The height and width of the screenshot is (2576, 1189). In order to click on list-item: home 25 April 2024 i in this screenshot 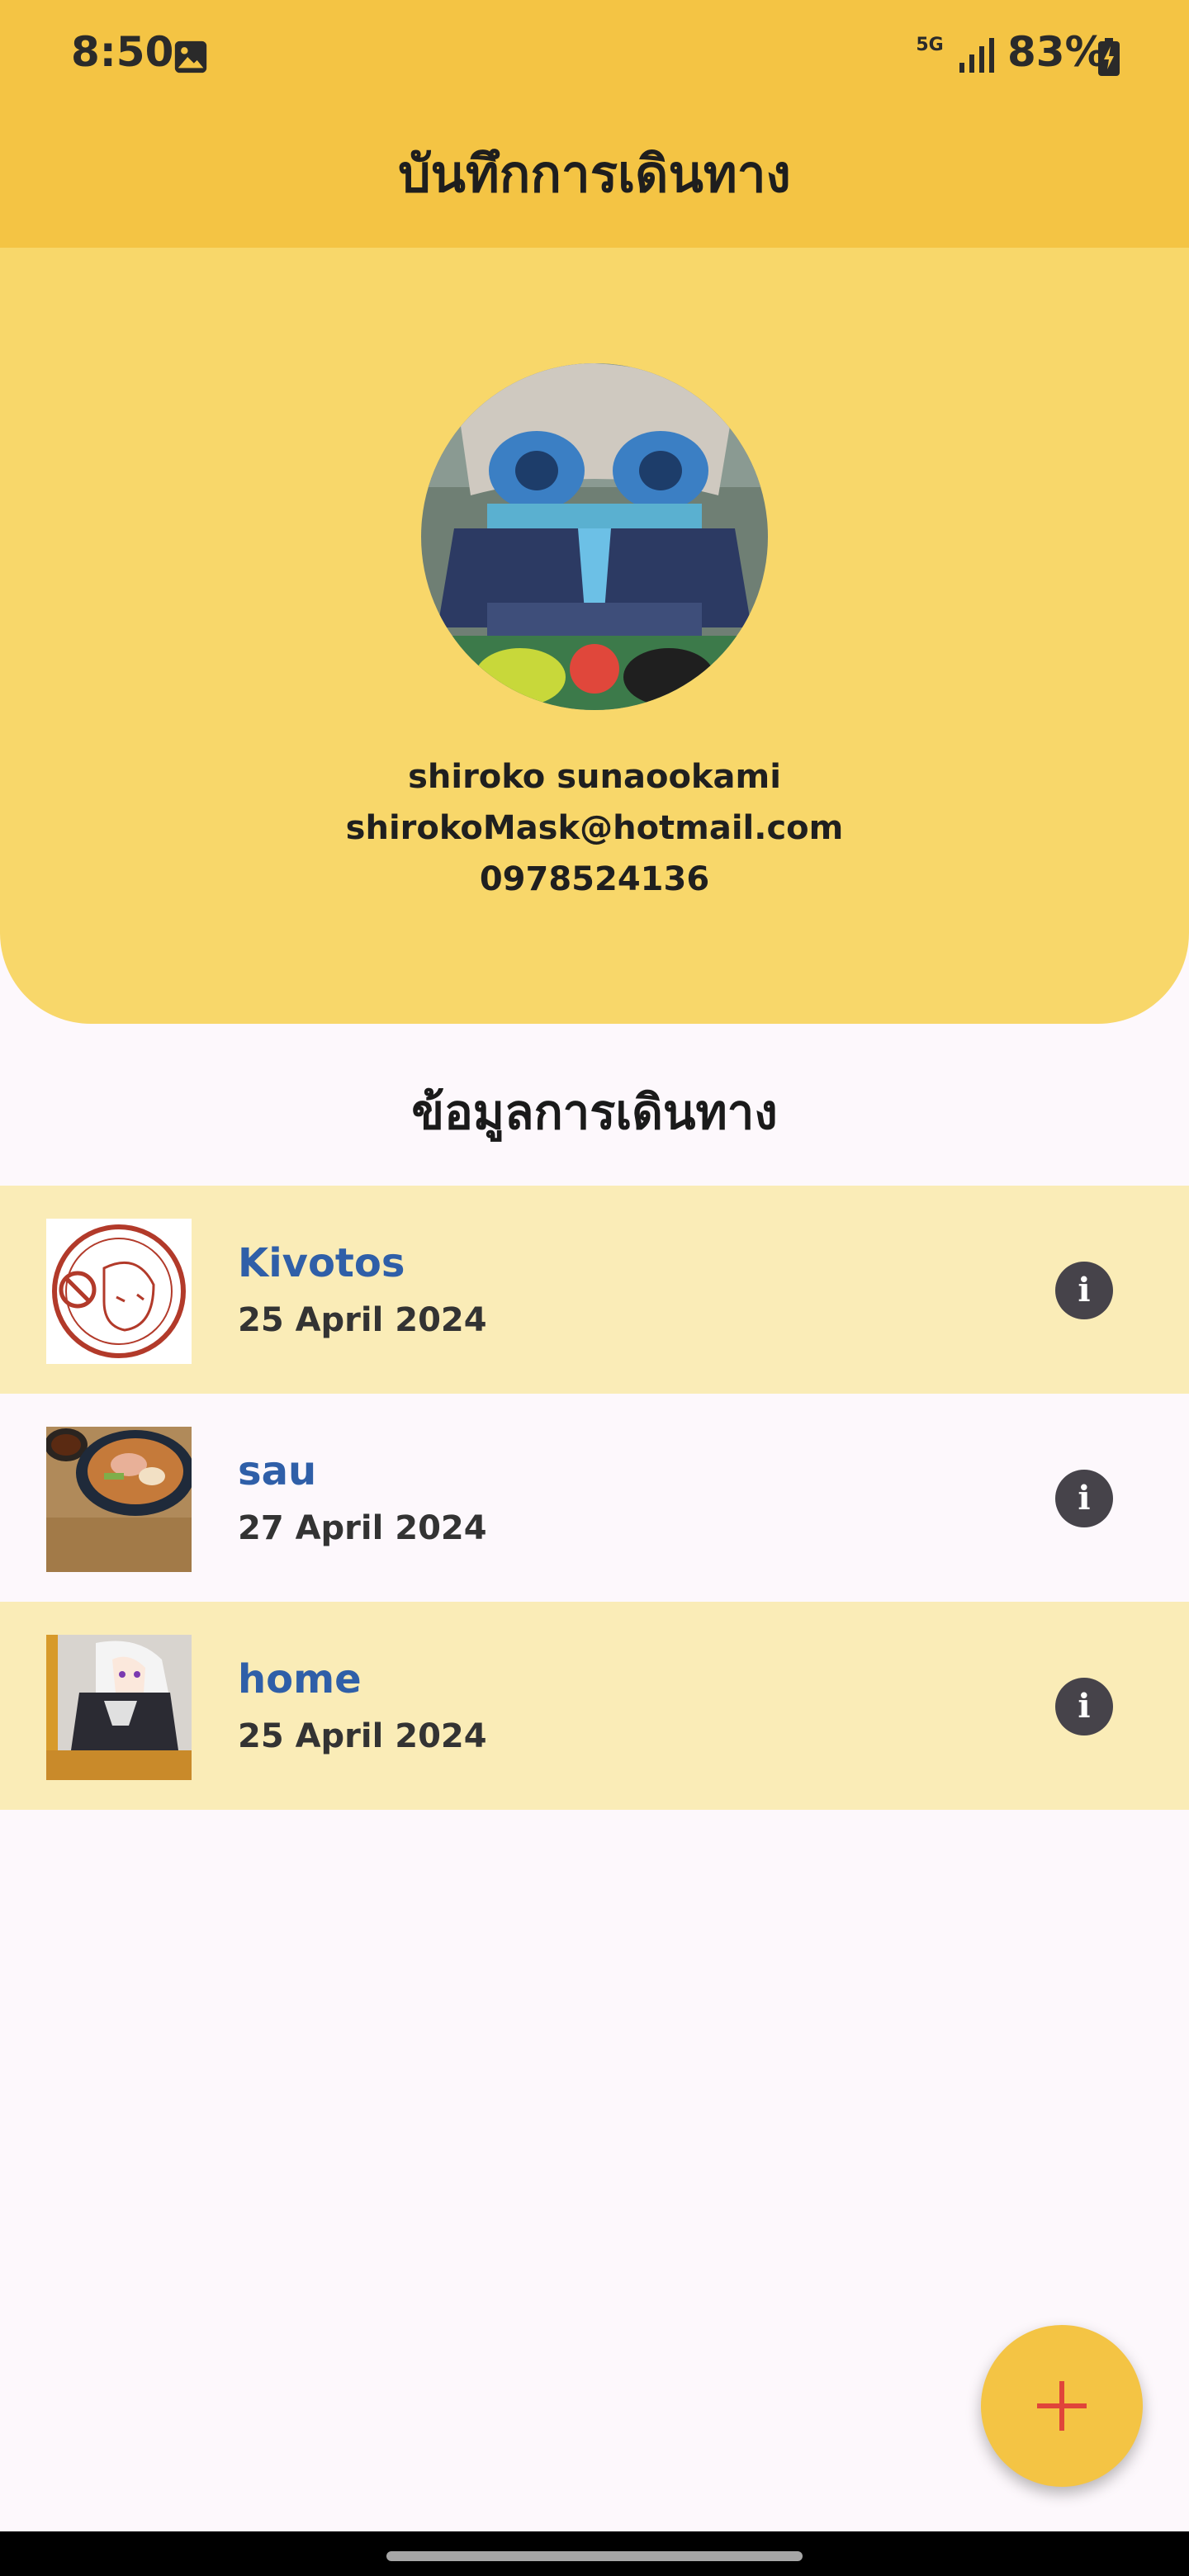, I will do `click(594, 1706)`.